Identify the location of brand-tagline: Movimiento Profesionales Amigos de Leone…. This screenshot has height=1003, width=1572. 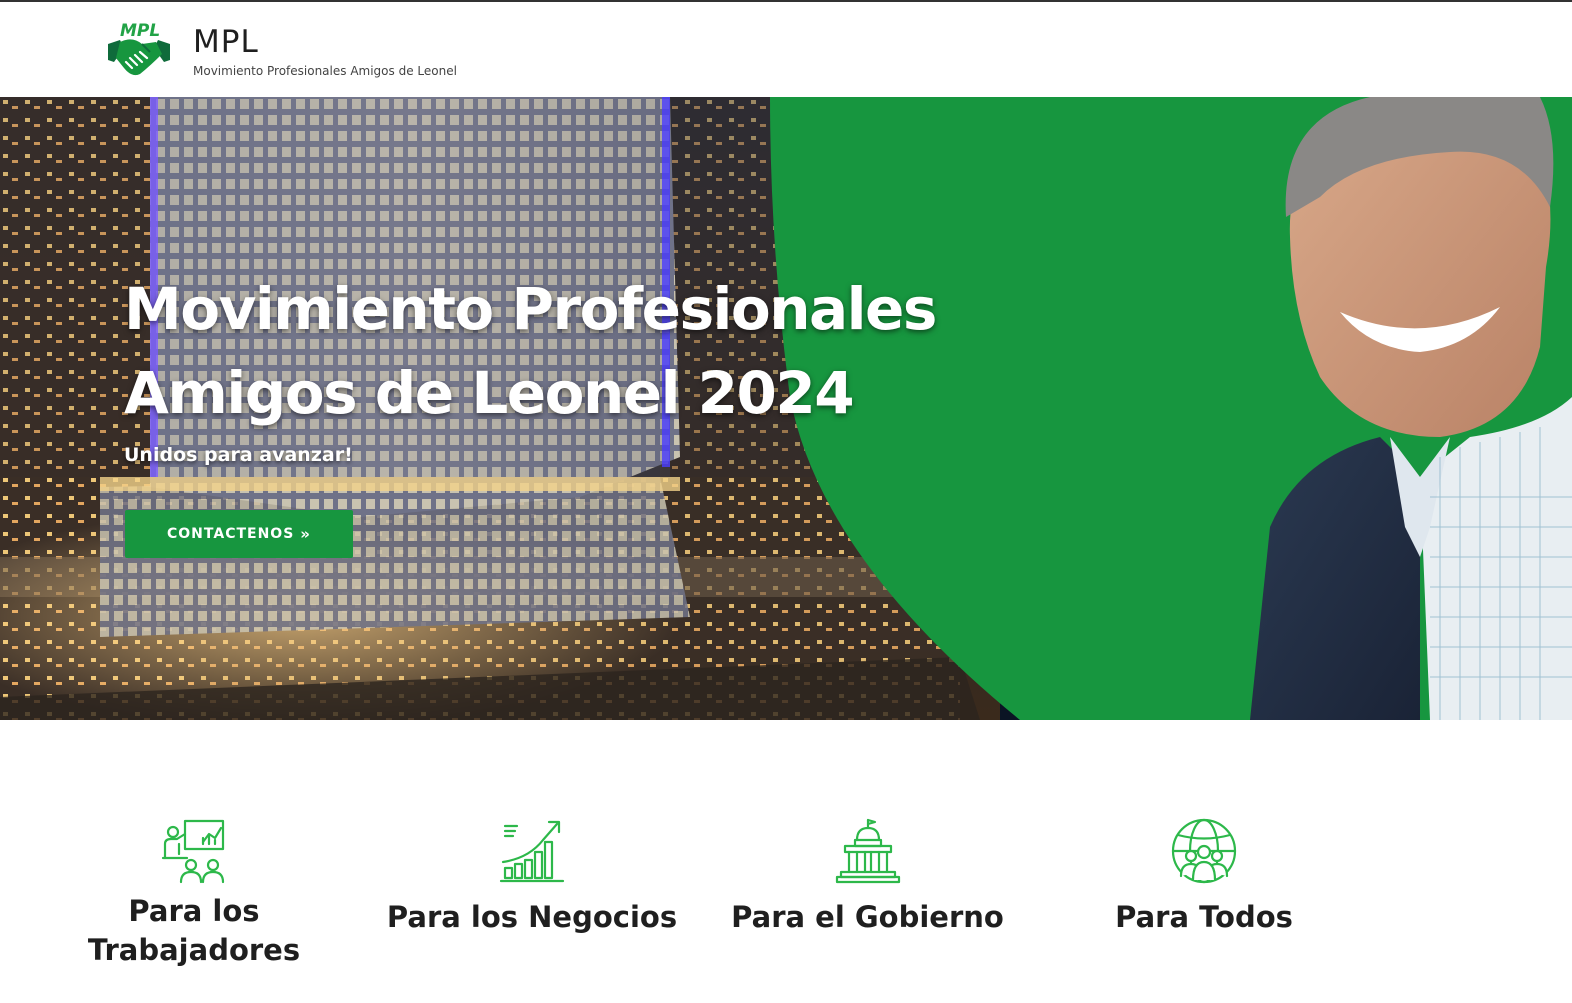
(325, 71).